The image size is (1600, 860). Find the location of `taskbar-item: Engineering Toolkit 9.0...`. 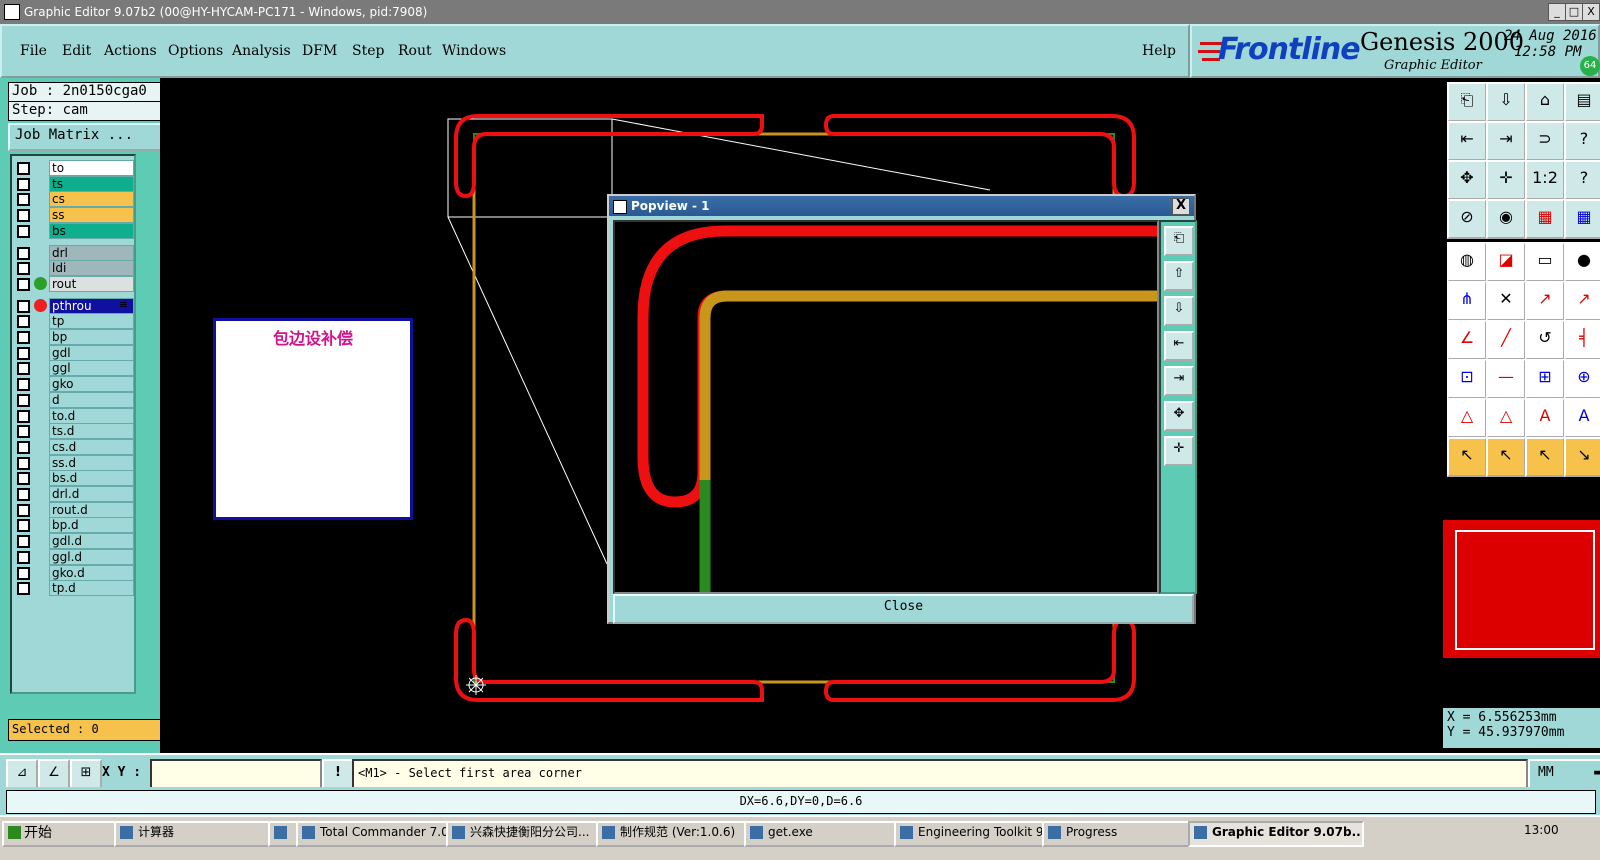

taskbar-item: Engineering Toolkit 9.0... is located at coordinates (978, 834).